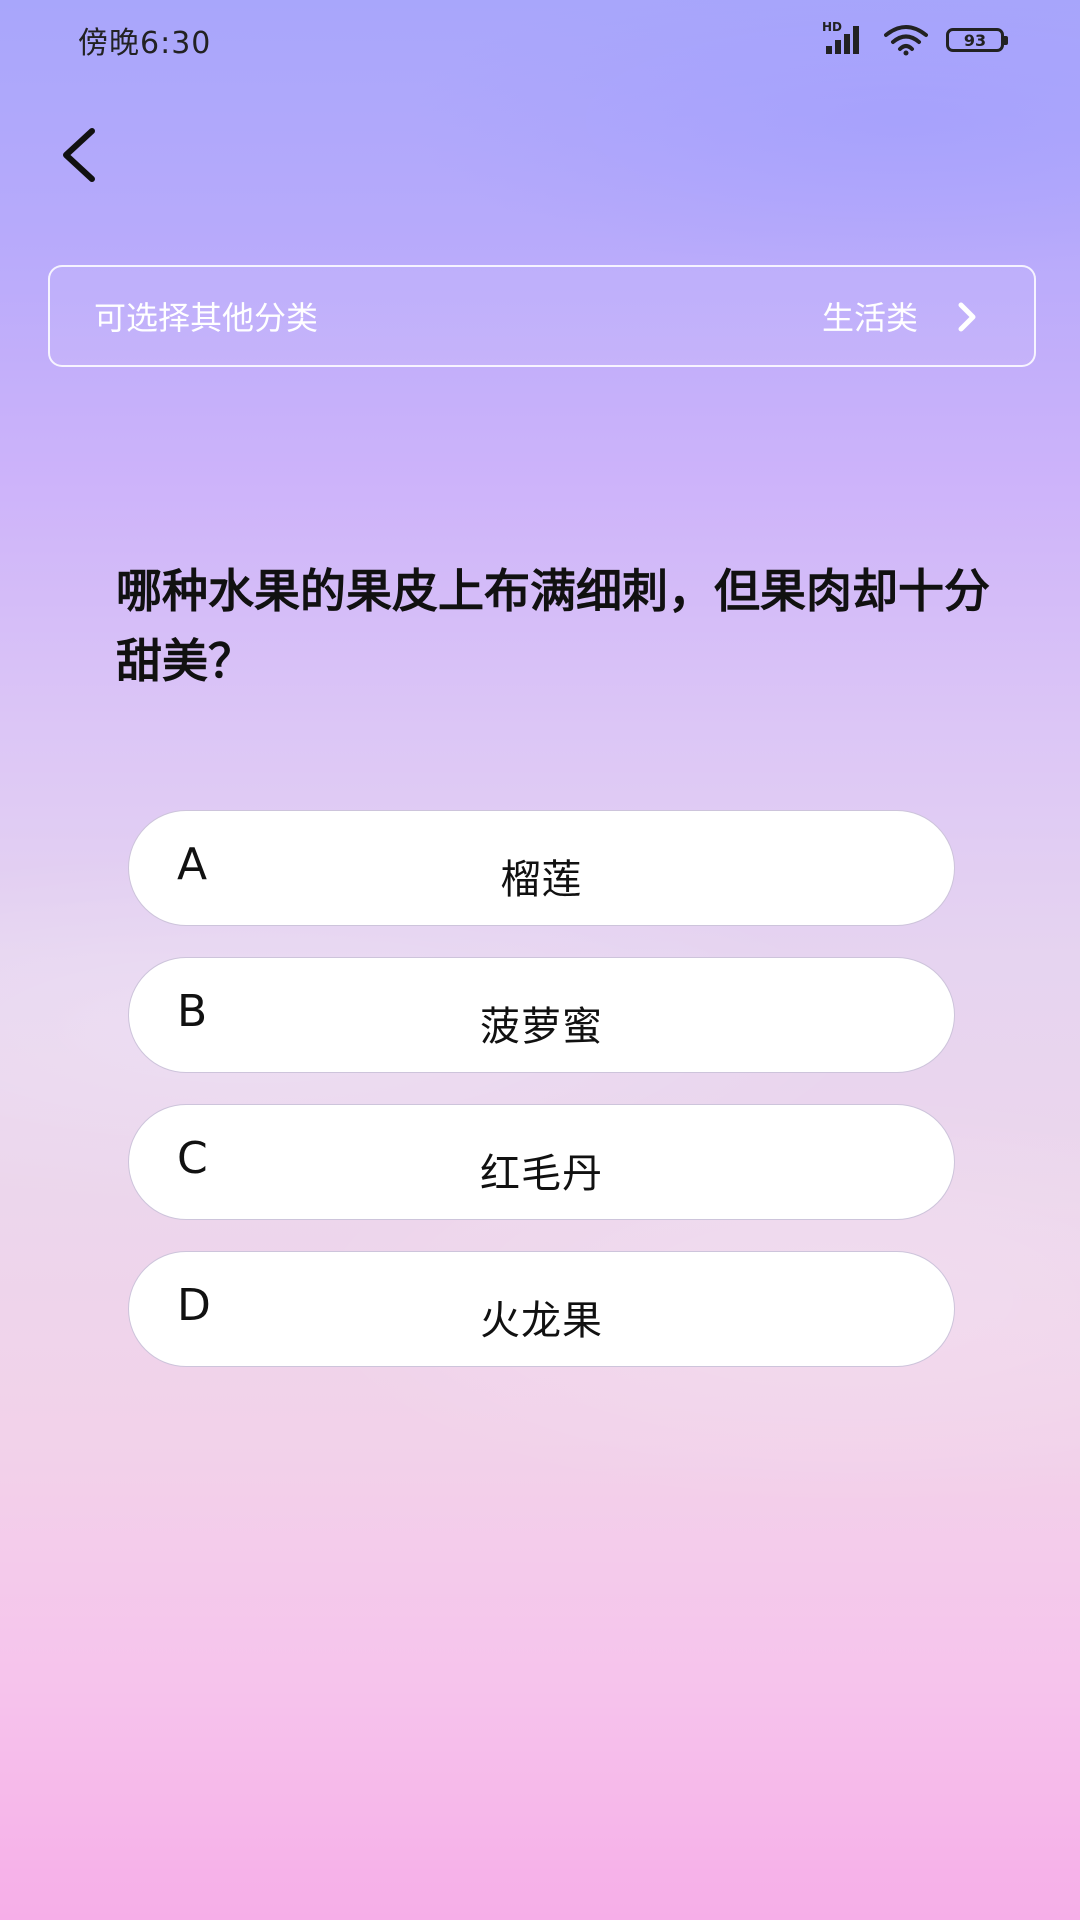 Image resolution: width=1080 pixels, height=1920 pixels. Describe the element at coordinates (541, 1027) in the screenshot. I see `option-text: 菠萝蜜` at that location.